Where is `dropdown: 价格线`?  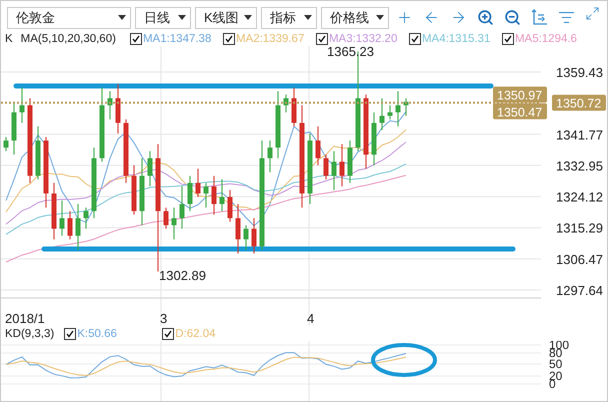
dropdown: 价格线 is located at coordinates (355, 17).